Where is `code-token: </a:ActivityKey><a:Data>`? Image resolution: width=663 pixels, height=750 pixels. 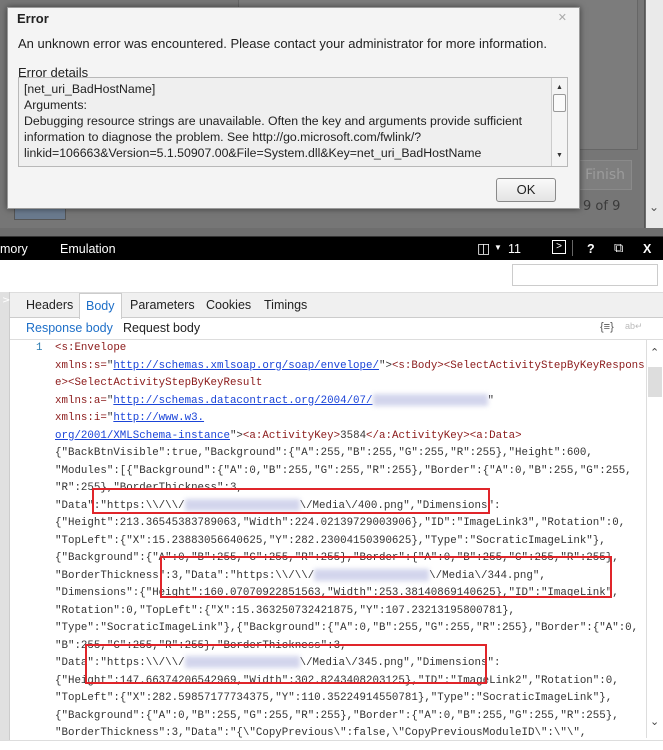
code-token: </a:ActivityKey><a:Data> is located at coordinates (444, 435).